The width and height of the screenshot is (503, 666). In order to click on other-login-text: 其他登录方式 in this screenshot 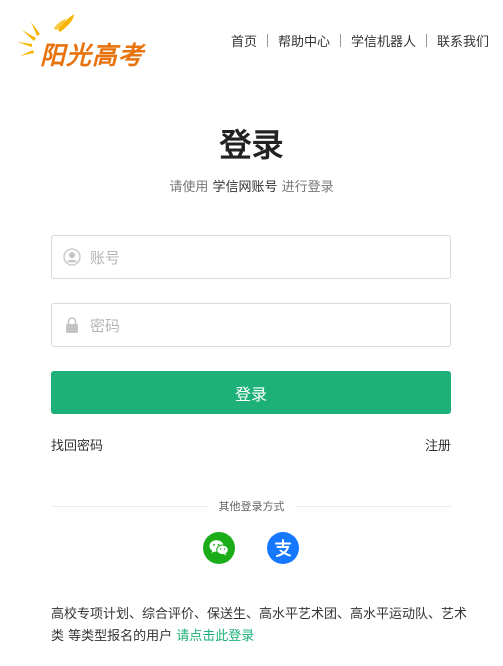, I will do `click(251, 506)`.